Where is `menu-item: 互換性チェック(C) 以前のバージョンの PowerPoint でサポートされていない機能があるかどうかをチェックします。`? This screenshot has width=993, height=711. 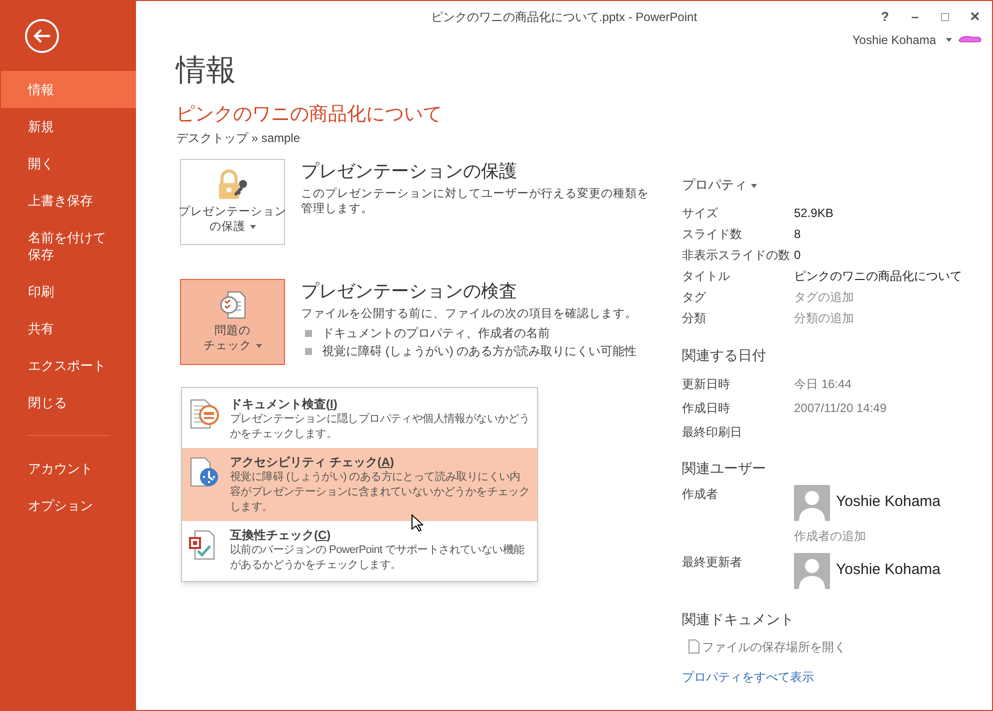 menu-item: 互換性チェック(C) 以前のバージョンの PowerPoint でサポートされていない機能があるかどうかをチェックします。 is located at coordinates (359, 550).